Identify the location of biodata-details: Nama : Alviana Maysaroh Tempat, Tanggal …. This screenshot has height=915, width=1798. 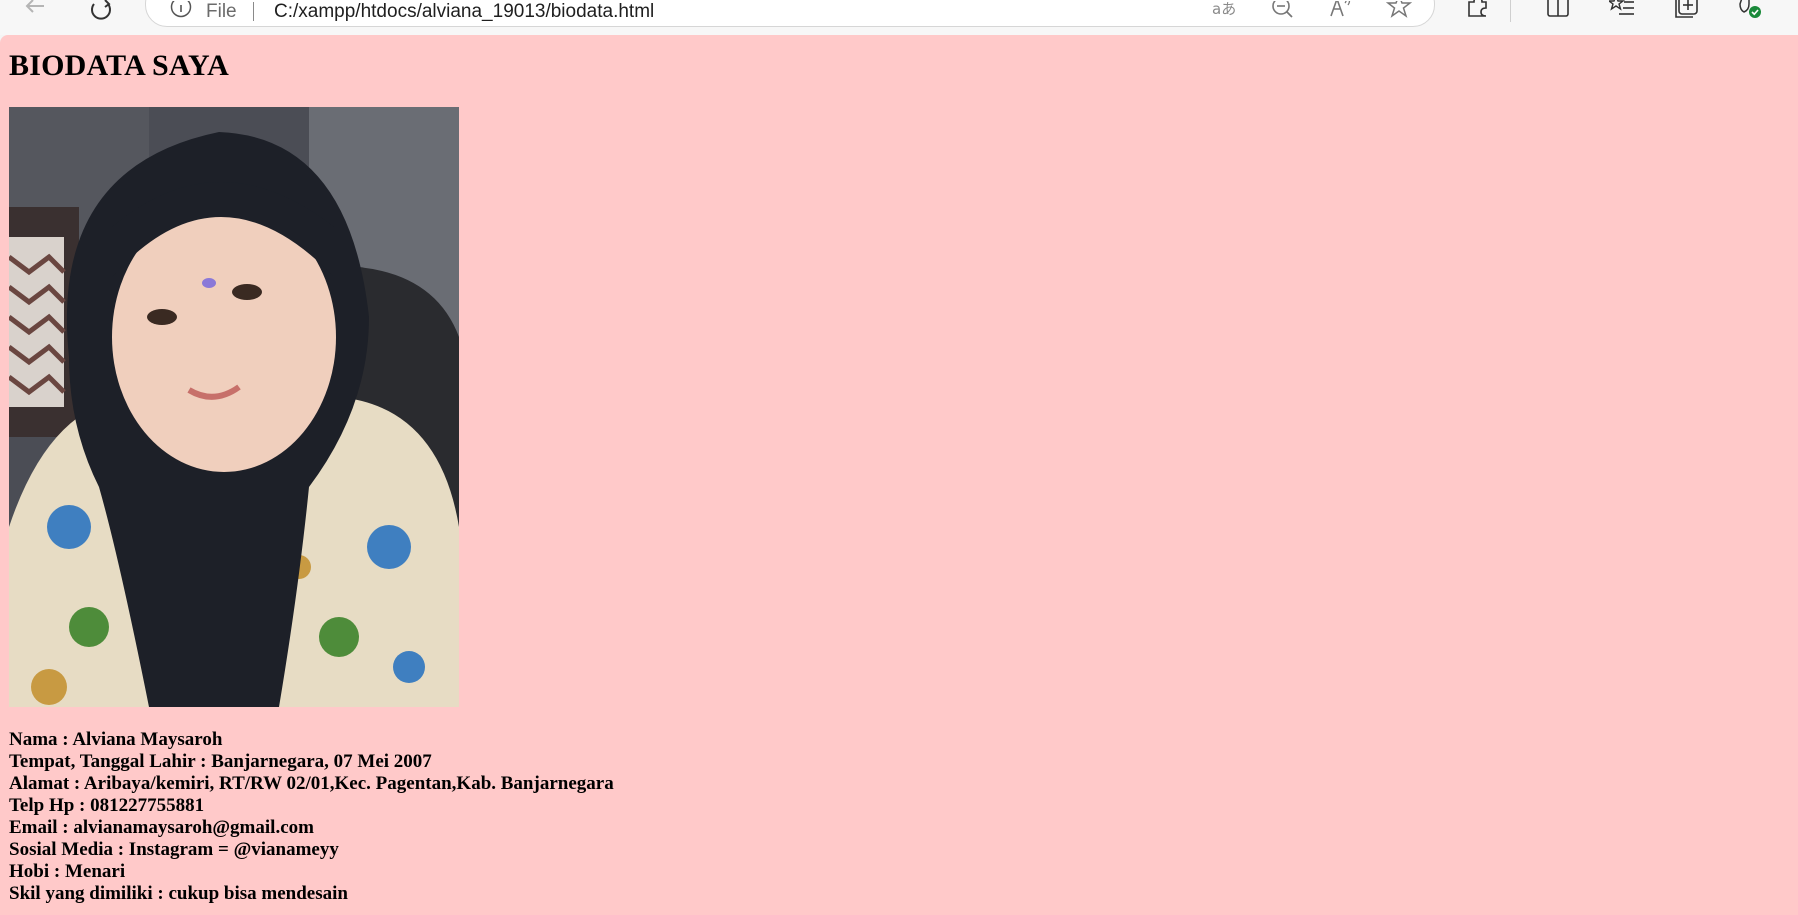
(311, 817).